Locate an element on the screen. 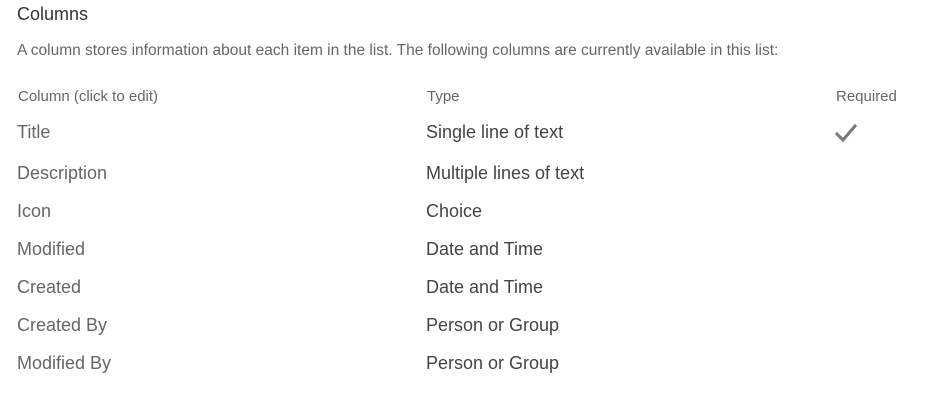  table-row: Description Multiple lines of text is located at coordinates (475, 176).